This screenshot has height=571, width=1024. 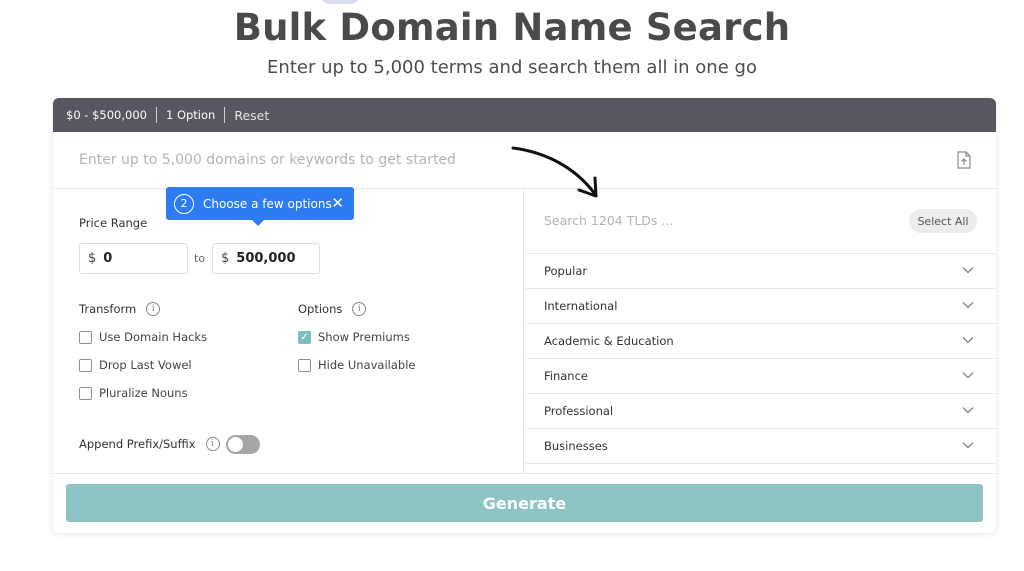 What do you see at coordinates (609, 341) in the screenshot?
I see `tld-category-label: Academic & Education` at bounding box center [609, 341].